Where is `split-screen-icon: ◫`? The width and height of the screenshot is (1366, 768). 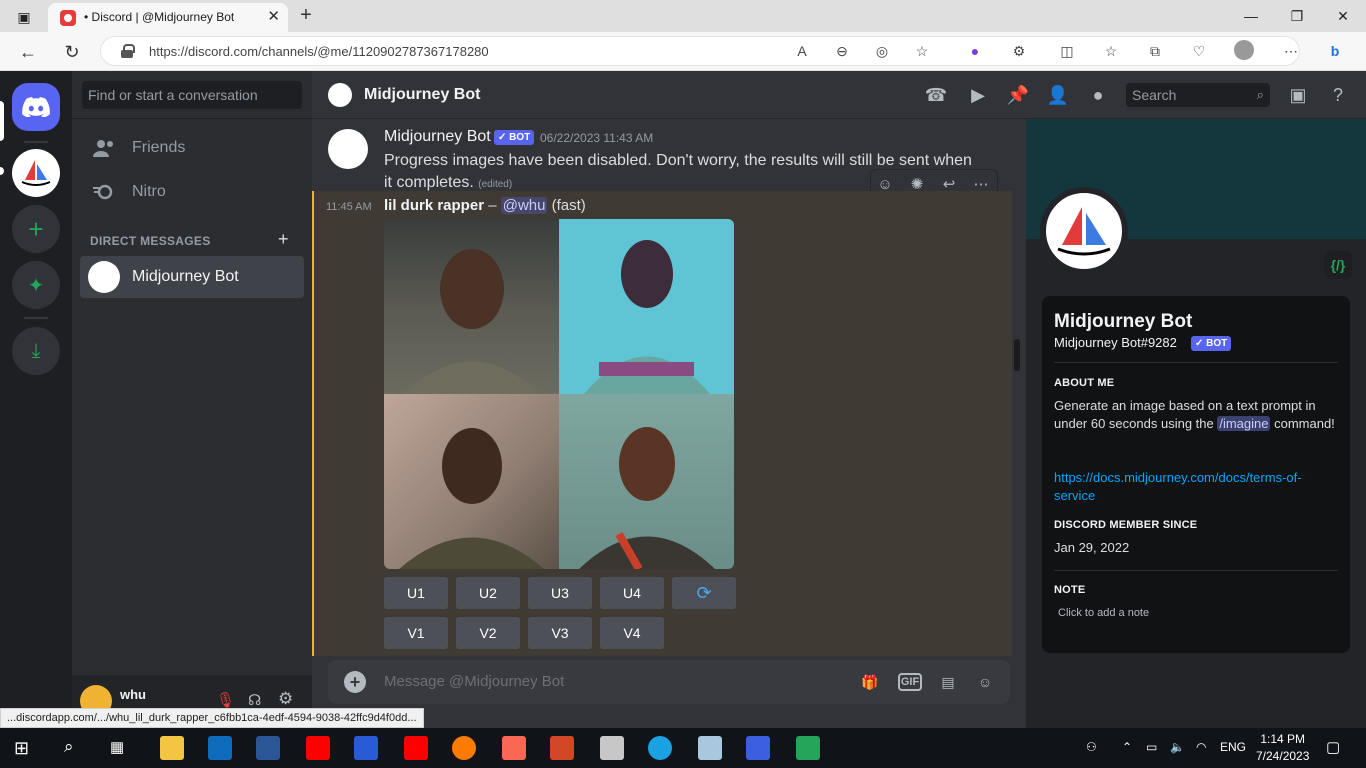 split-screen-icon: ◫ is located at coordinates (1067, 51).